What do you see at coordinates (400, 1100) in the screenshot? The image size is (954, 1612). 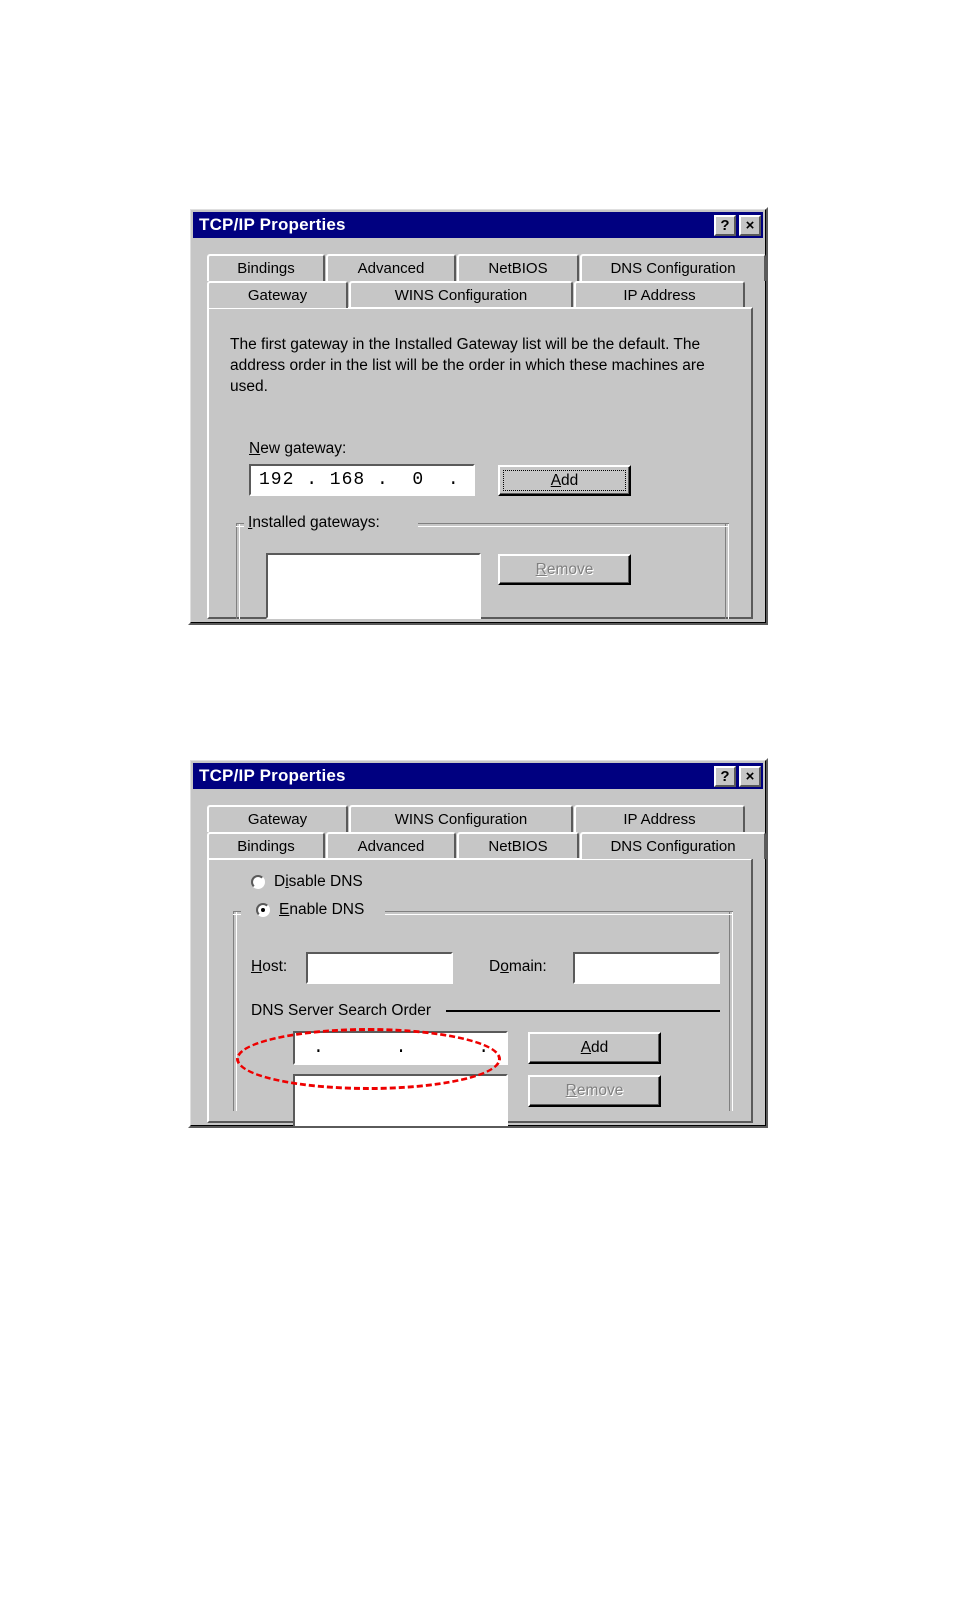 I see `dns-server-list` at bounding box center [400, 1100].